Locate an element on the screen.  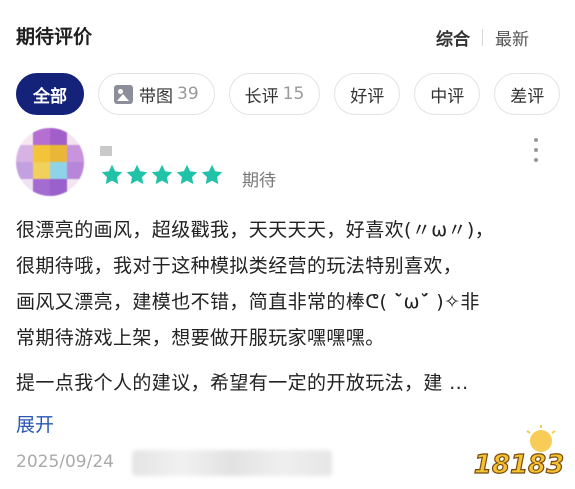
filter-with-image: 带图 39 is located at coordinates (156, 94).